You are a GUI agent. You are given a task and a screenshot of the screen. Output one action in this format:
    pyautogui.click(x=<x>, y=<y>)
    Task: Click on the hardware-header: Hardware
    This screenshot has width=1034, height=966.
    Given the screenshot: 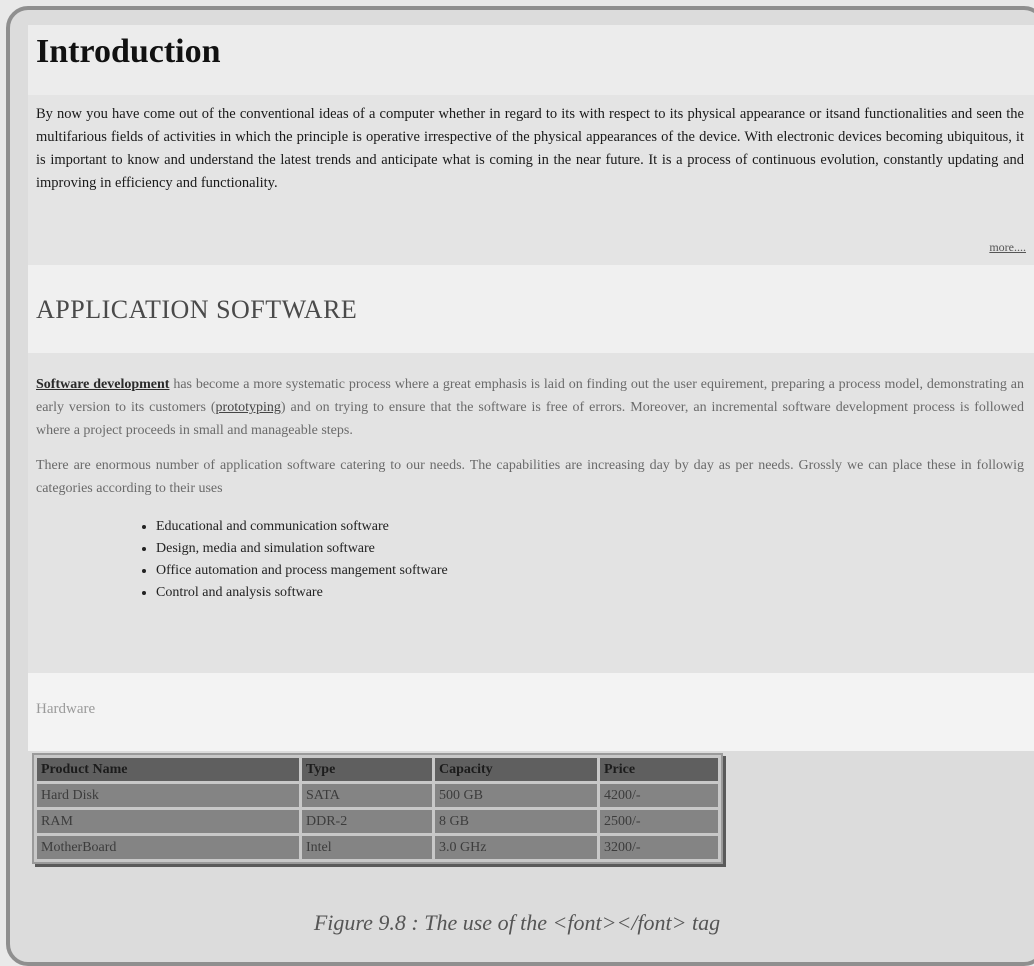 What is the action you would take?
    pyautogui.click(x=531, y=712)
    